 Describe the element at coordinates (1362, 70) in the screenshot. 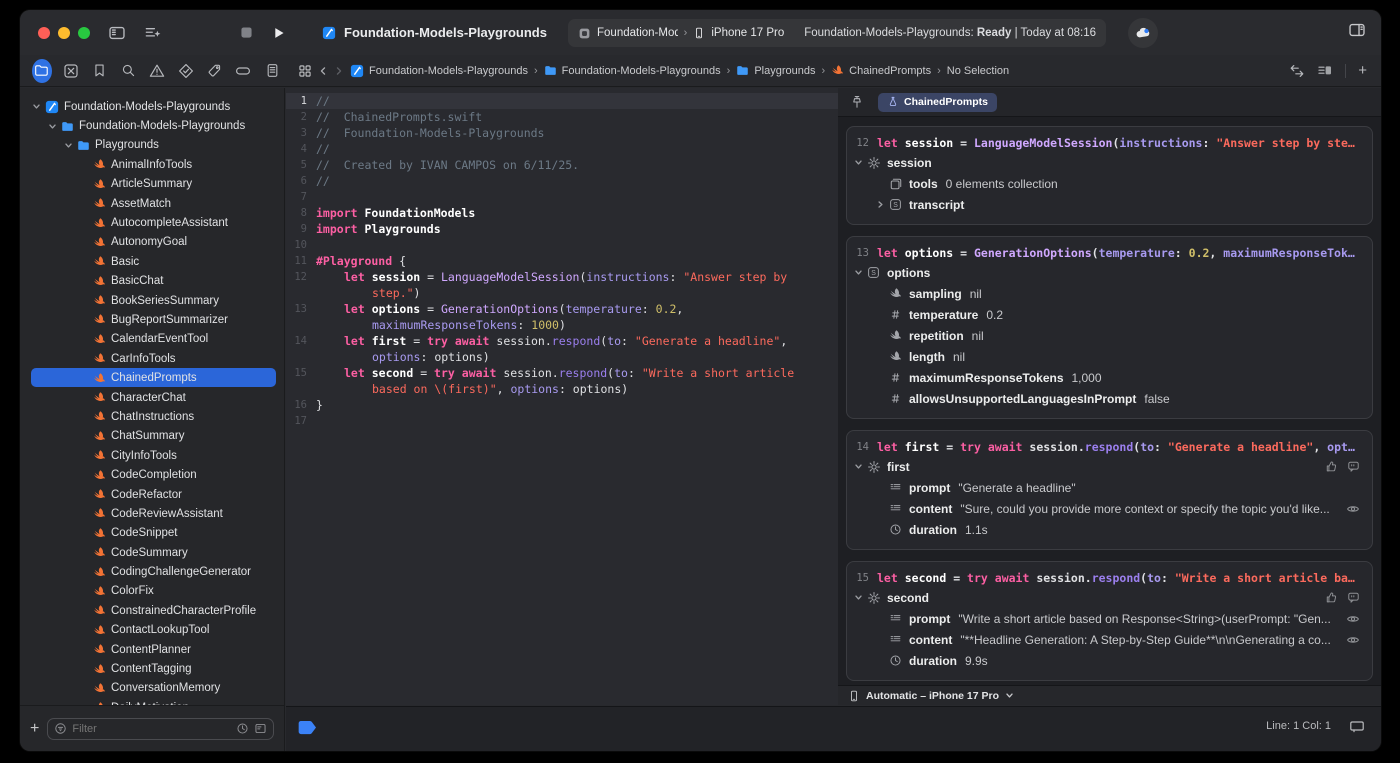

I see `add-editor-icon: +` at that location.